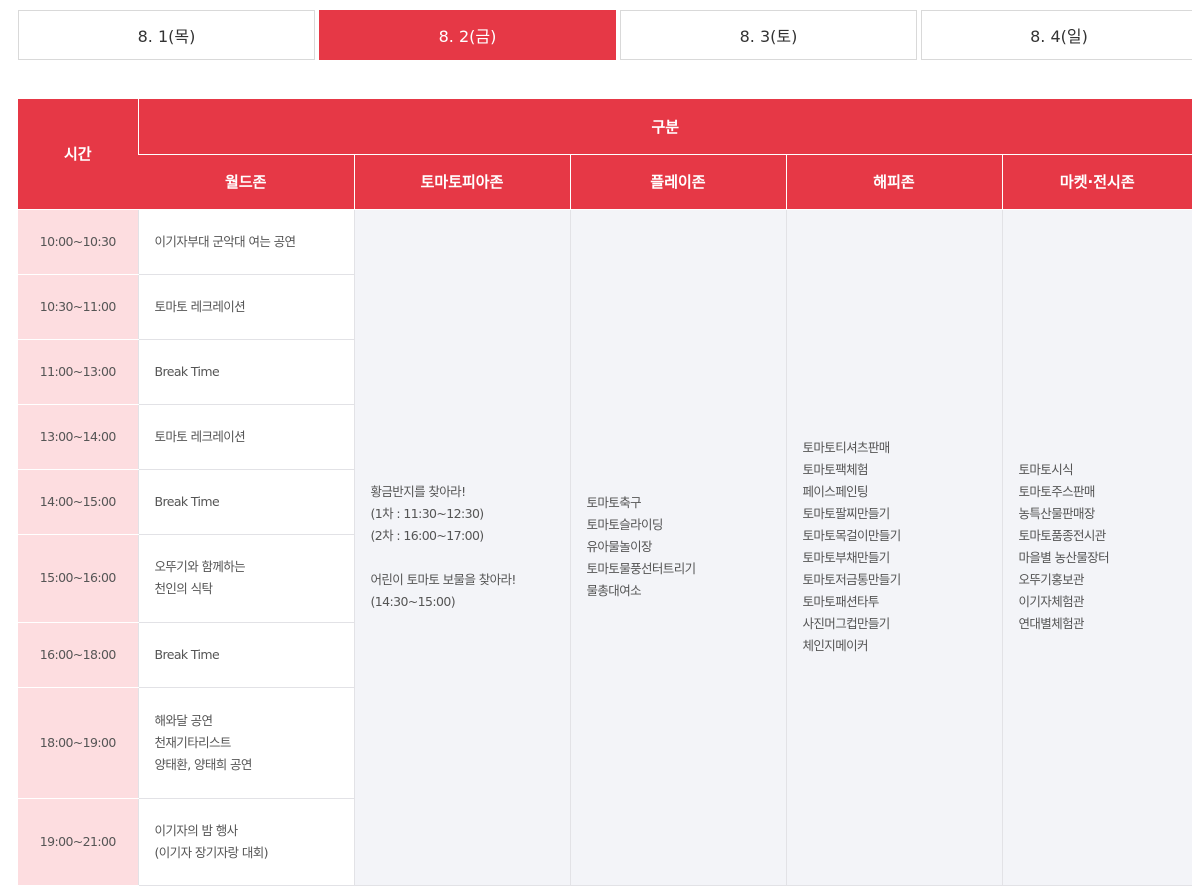 The width and height of the screenshot is (1192, 886). Describe the element at coordinates (1057, 513) in the screenshot. I see `event-text: 농특산물판매장` at that location.